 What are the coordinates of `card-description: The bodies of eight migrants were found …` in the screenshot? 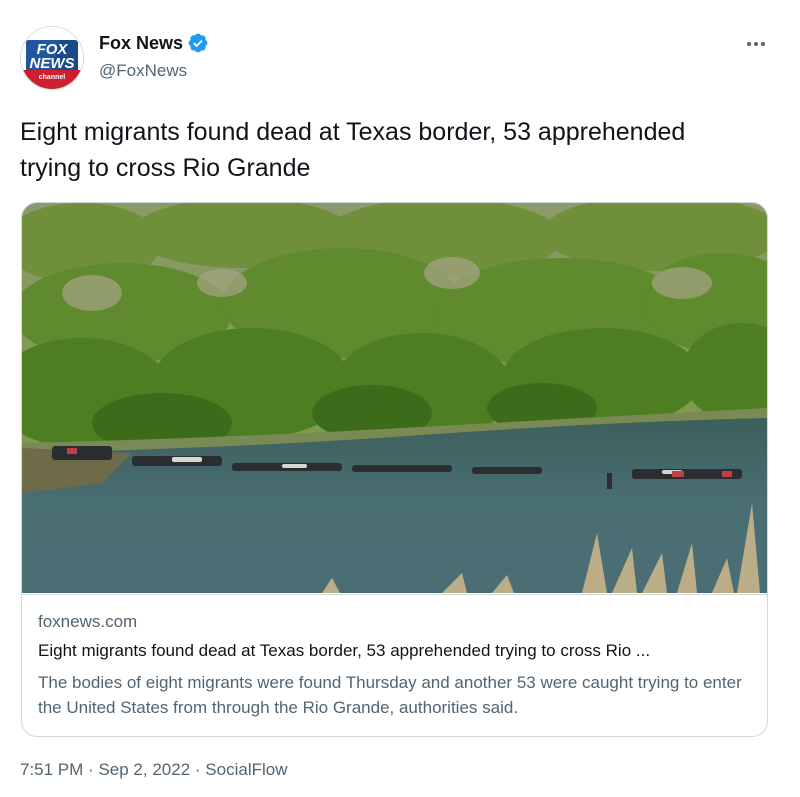 It's located at (390, 695).